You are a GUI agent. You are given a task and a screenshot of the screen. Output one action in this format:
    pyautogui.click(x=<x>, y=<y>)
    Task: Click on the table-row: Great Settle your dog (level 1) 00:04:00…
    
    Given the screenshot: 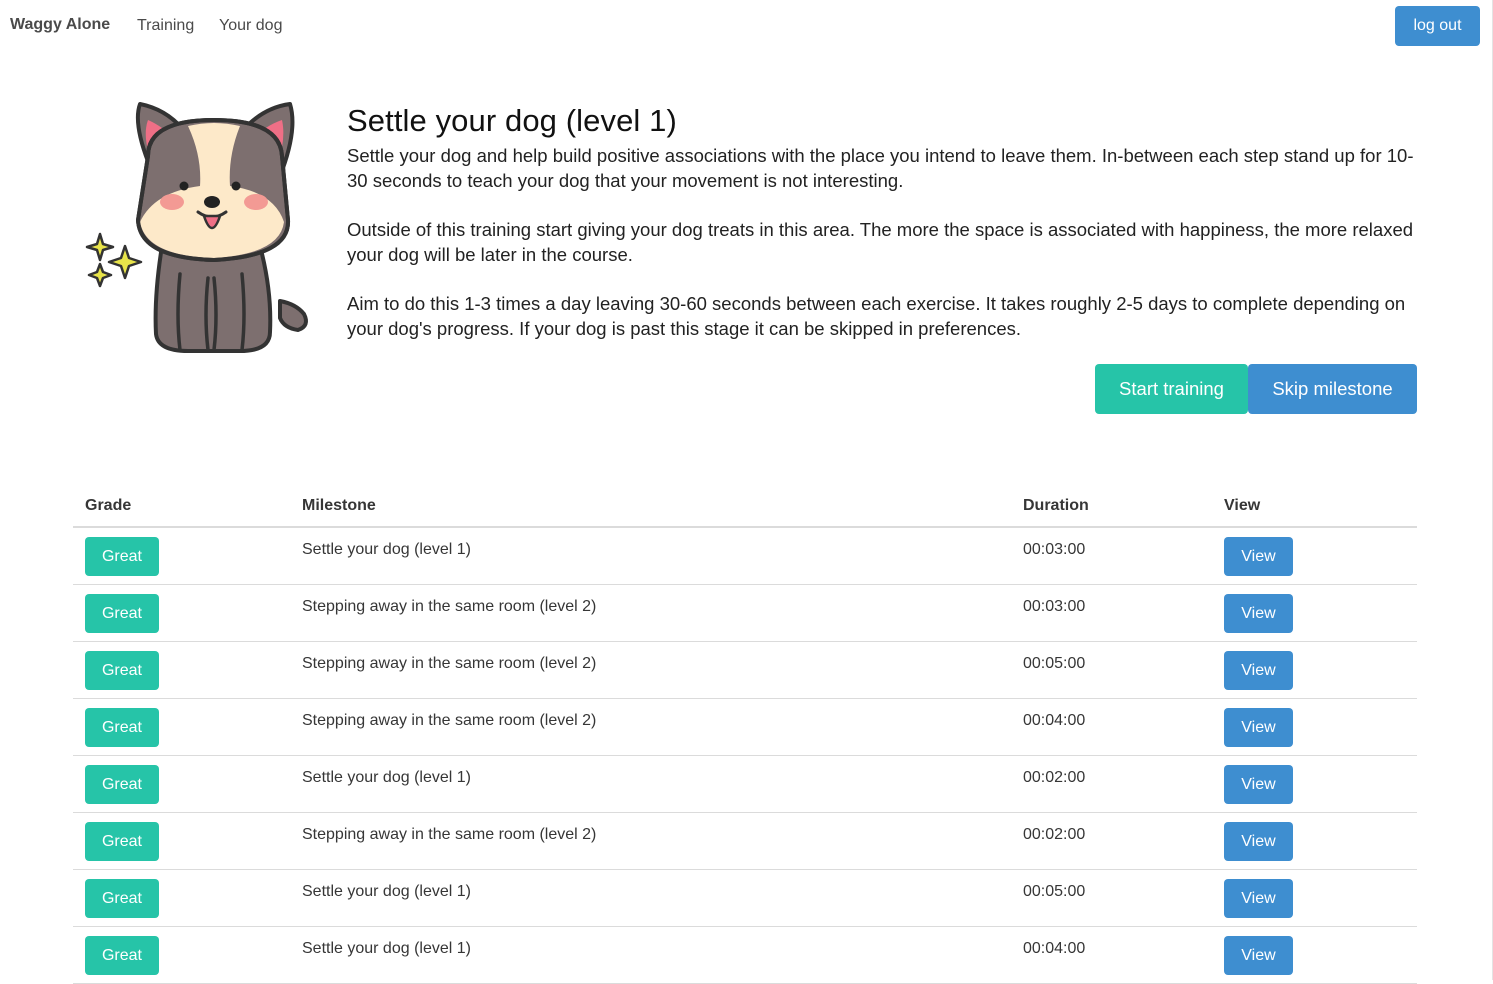 What is the action you would take?
    pyautogui.click(x=745, y=955)
    